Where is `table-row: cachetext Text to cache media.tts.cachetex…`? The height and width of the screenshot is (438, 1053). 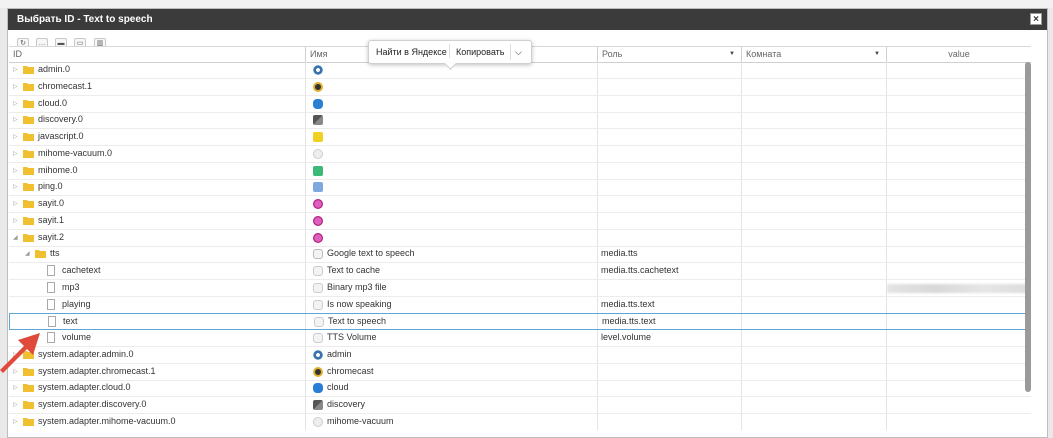
table-row: cachetext Text to cache media.tts.cachetex… is located at coordinates (520, 271).